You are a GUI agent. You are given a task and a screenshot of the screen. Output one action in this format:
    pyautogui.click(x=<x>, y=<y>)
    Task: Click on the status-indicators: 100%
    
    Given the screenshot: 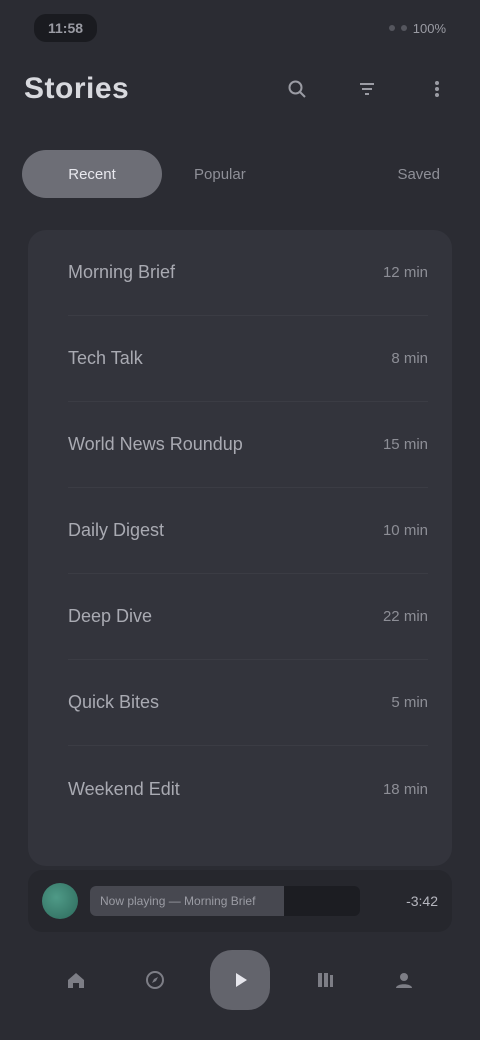 What is the action you would take?
    pyautogui.click(x=417, y=28)
    